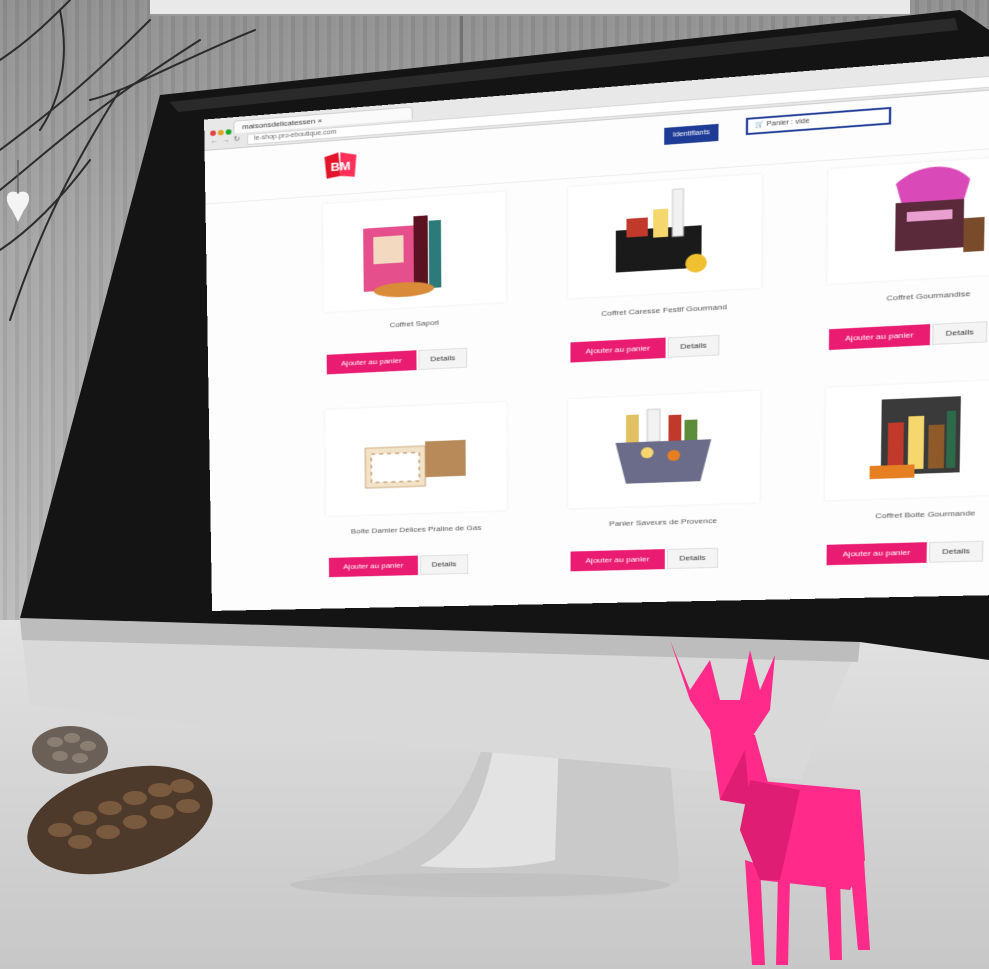 The image size is (989, 969). I want to click on product-name: Coffret Caresse Festif Gourmand, so click(665, 310).